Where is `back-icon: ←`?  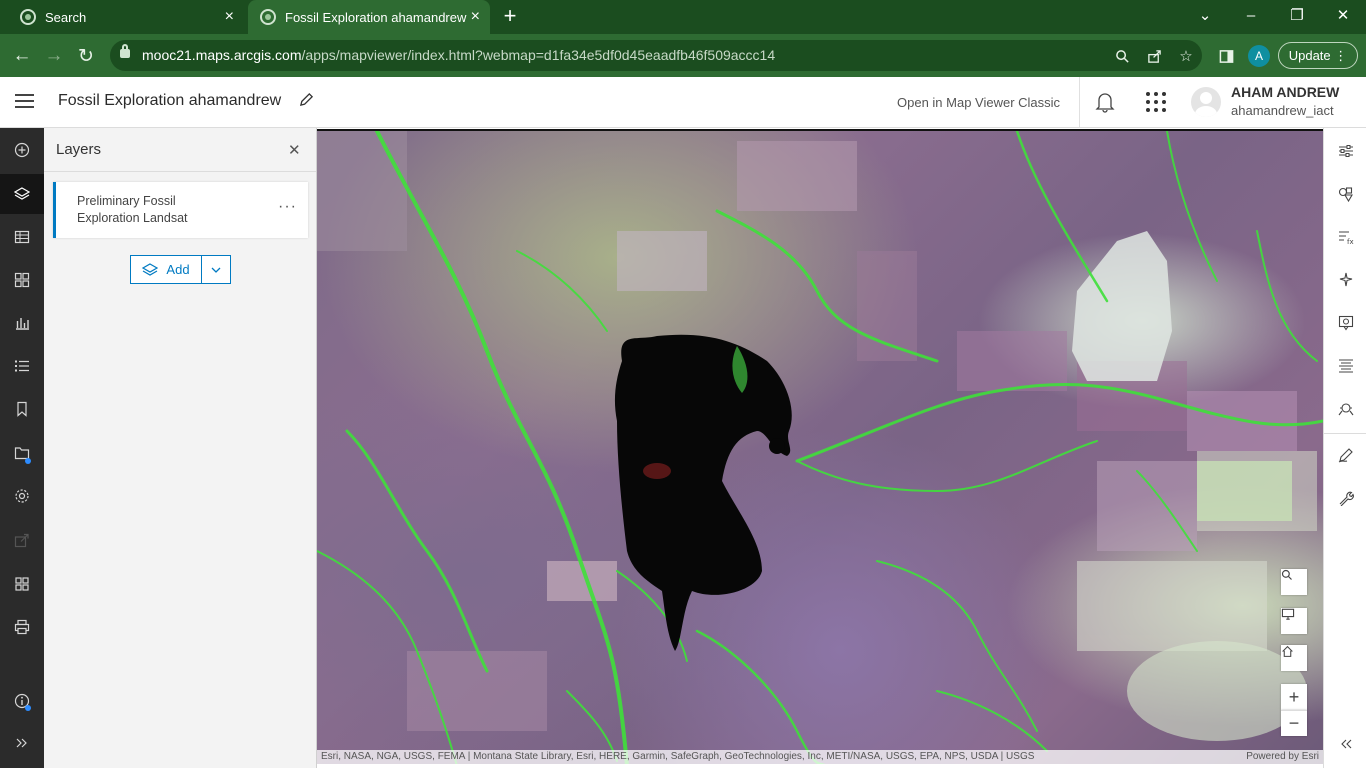
back-icon: ← is located at coordinates (22, 56).